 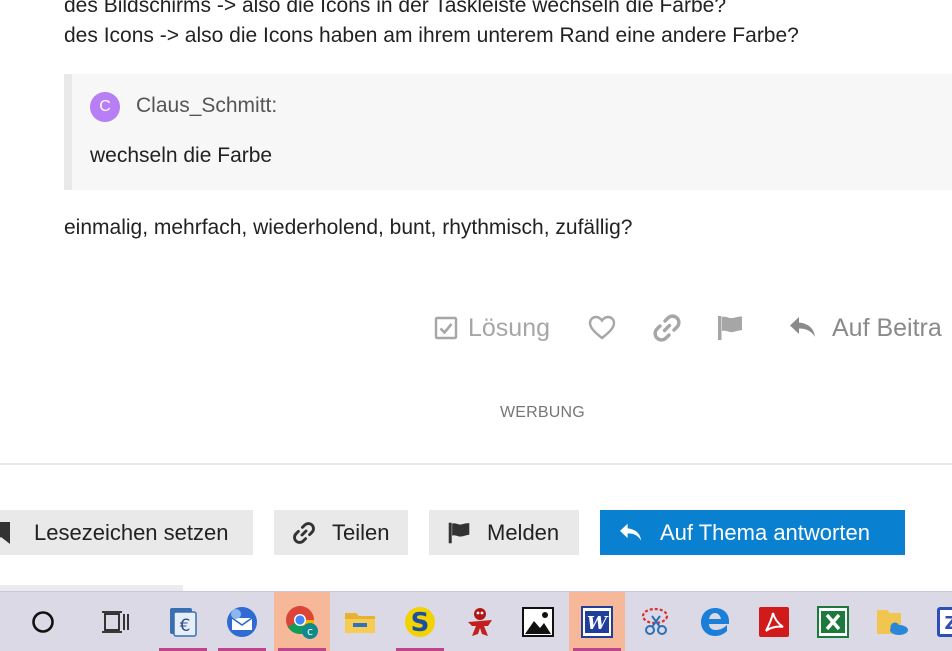 What do you see at coordinates (181, 155) in the screenshot?
I see `quote-text: wechseln die Farbe` at bounding box center [181, 155].